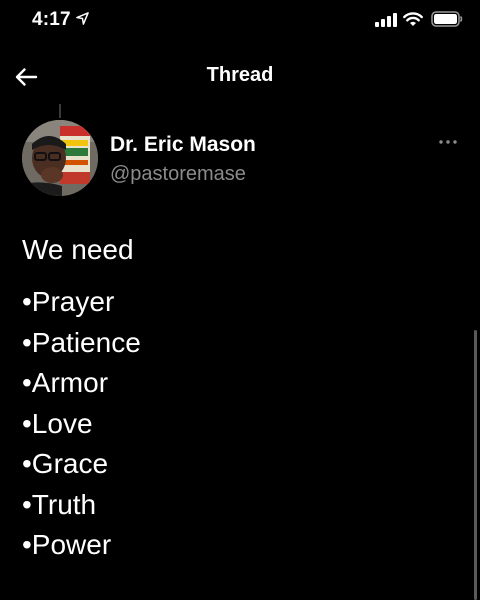 The height and width of the screenshot is (600, 480). Describe the element at coordinates (447, 19) in the screenshot. I see `battery-icon` at that location.